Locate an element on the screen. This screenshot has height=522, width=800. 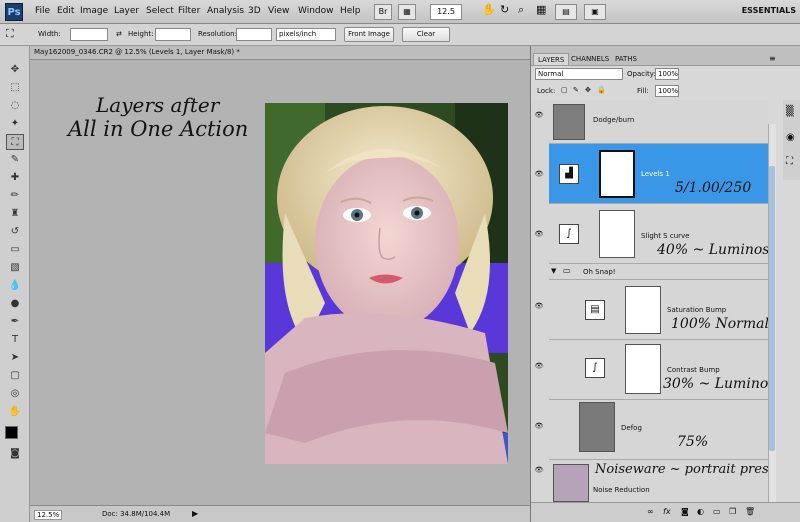
layer-row: ∫ Contrast Bump 30% ~ Luminosity is located at coordinates (658, 370).